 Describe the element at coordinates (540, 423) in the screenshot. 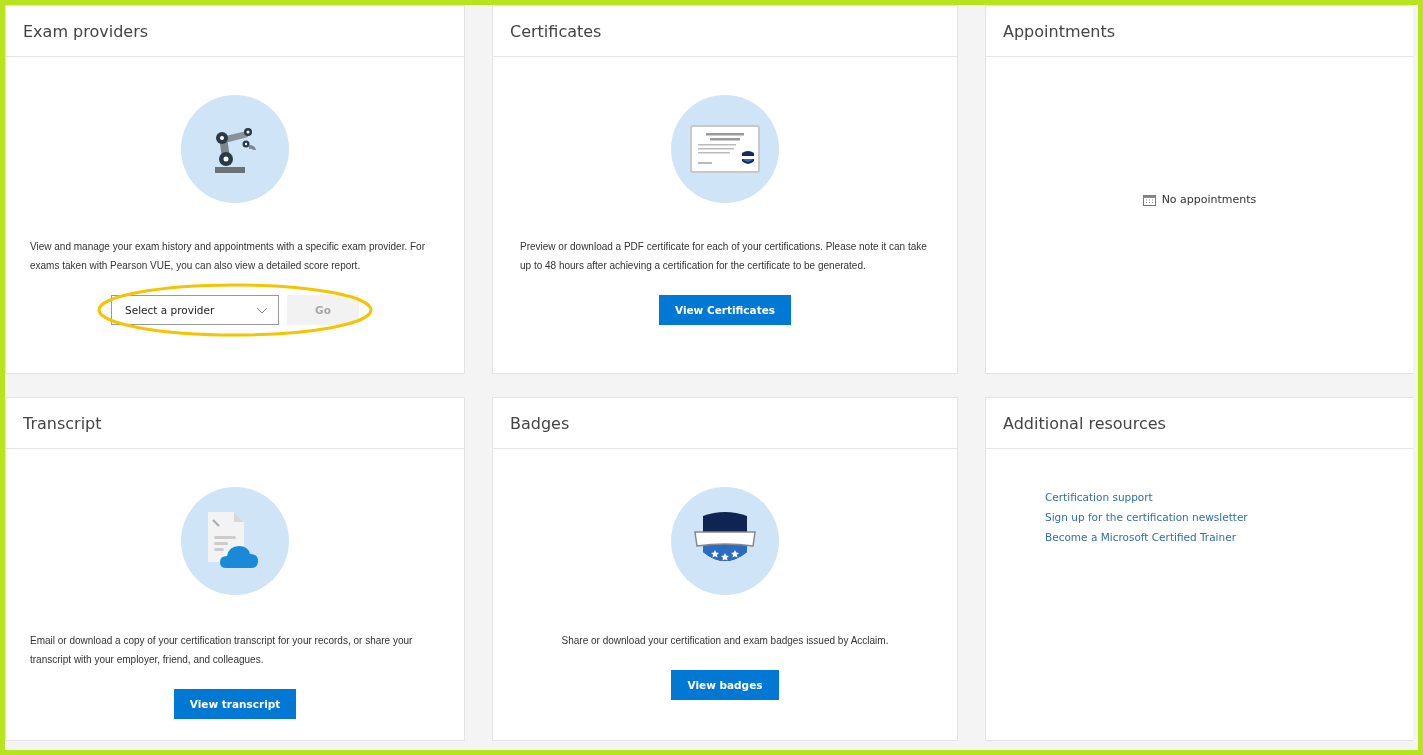

I see `card-title: Badges` at that location.